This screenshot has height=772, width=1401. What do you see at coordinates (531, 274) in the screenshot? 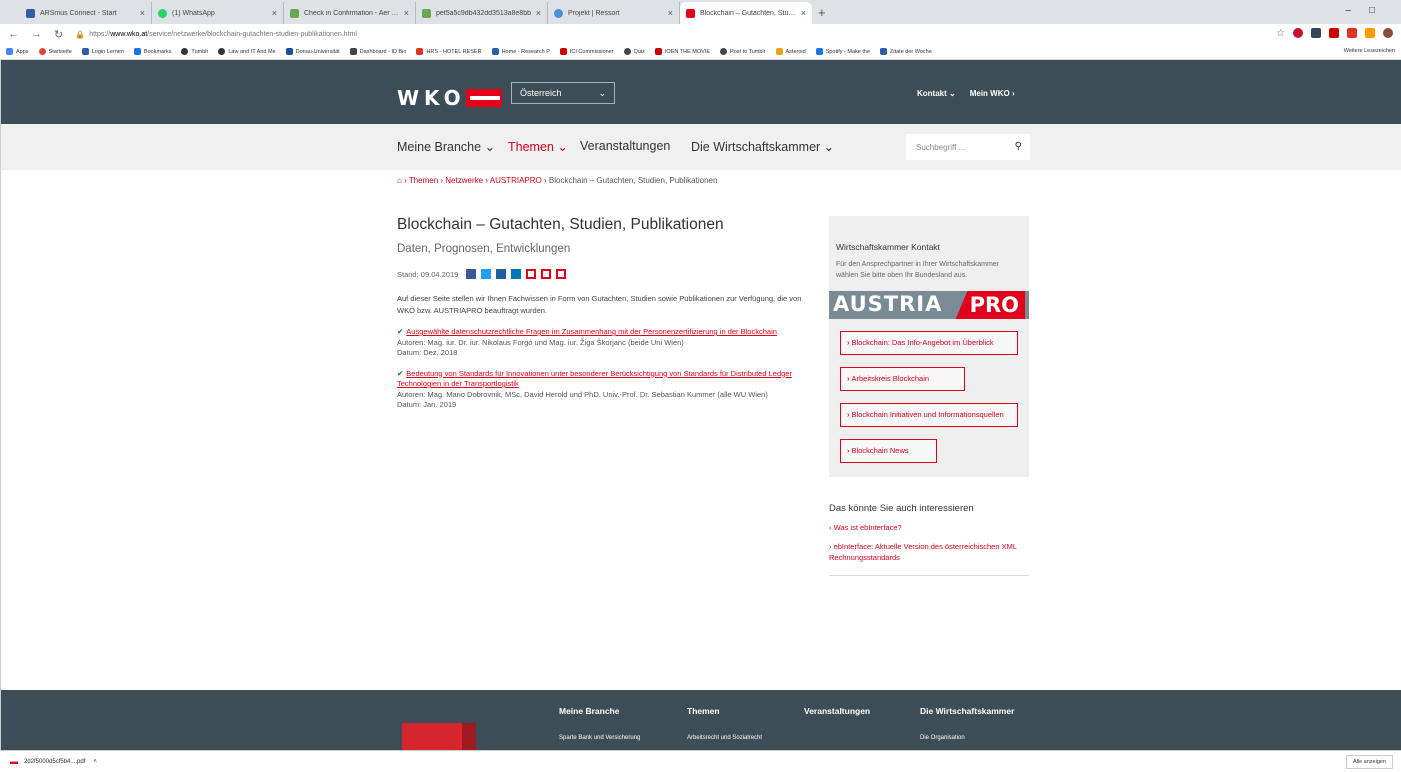
I see `print-icon` at bounding box center [531, 274].